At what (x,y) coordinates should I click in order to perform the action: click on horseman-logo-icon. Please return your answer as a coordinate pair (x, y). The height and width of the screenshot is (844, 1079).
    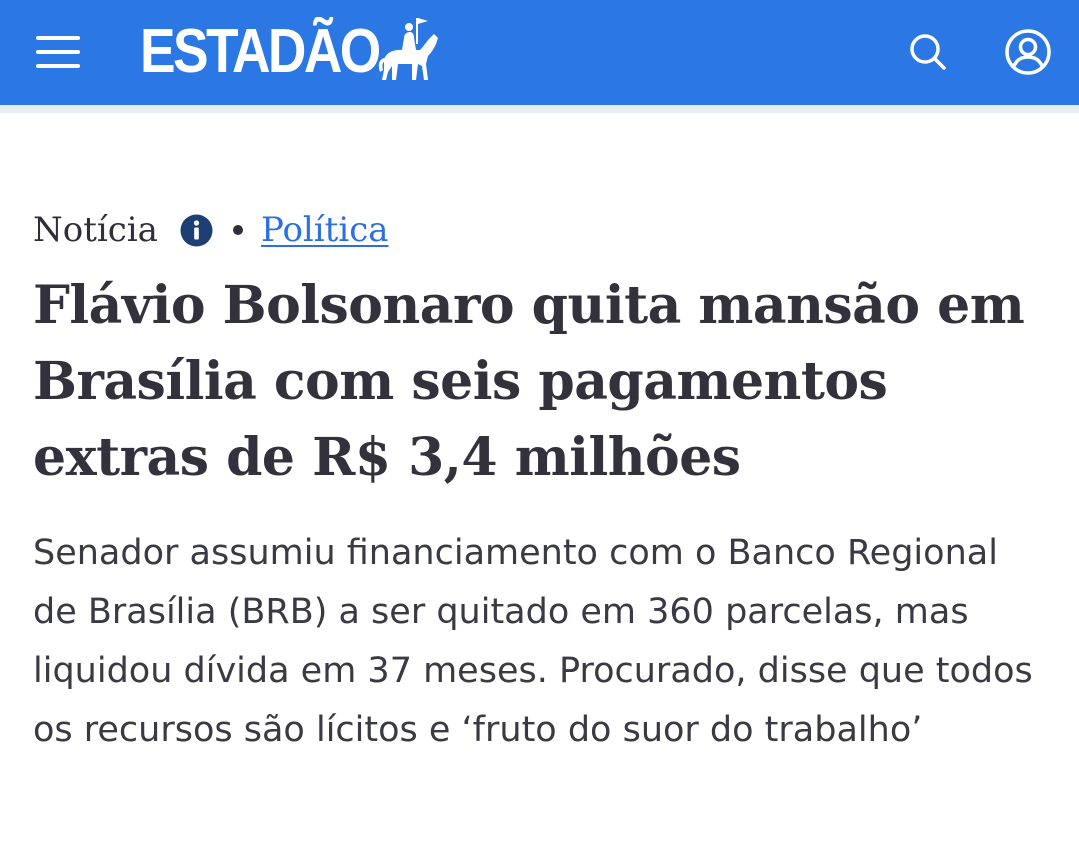
    Looking at the image, I should click on (408, 49).